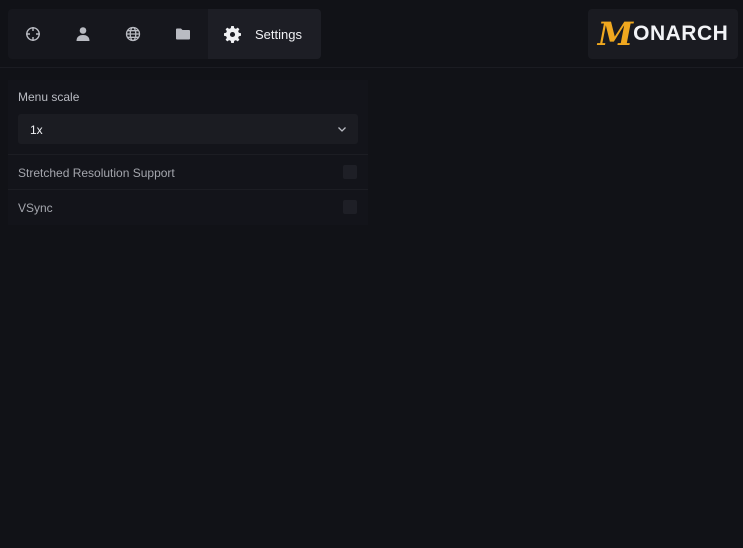 The image size is (743, 548). I want to click on tab-folder, so click(183, 34).